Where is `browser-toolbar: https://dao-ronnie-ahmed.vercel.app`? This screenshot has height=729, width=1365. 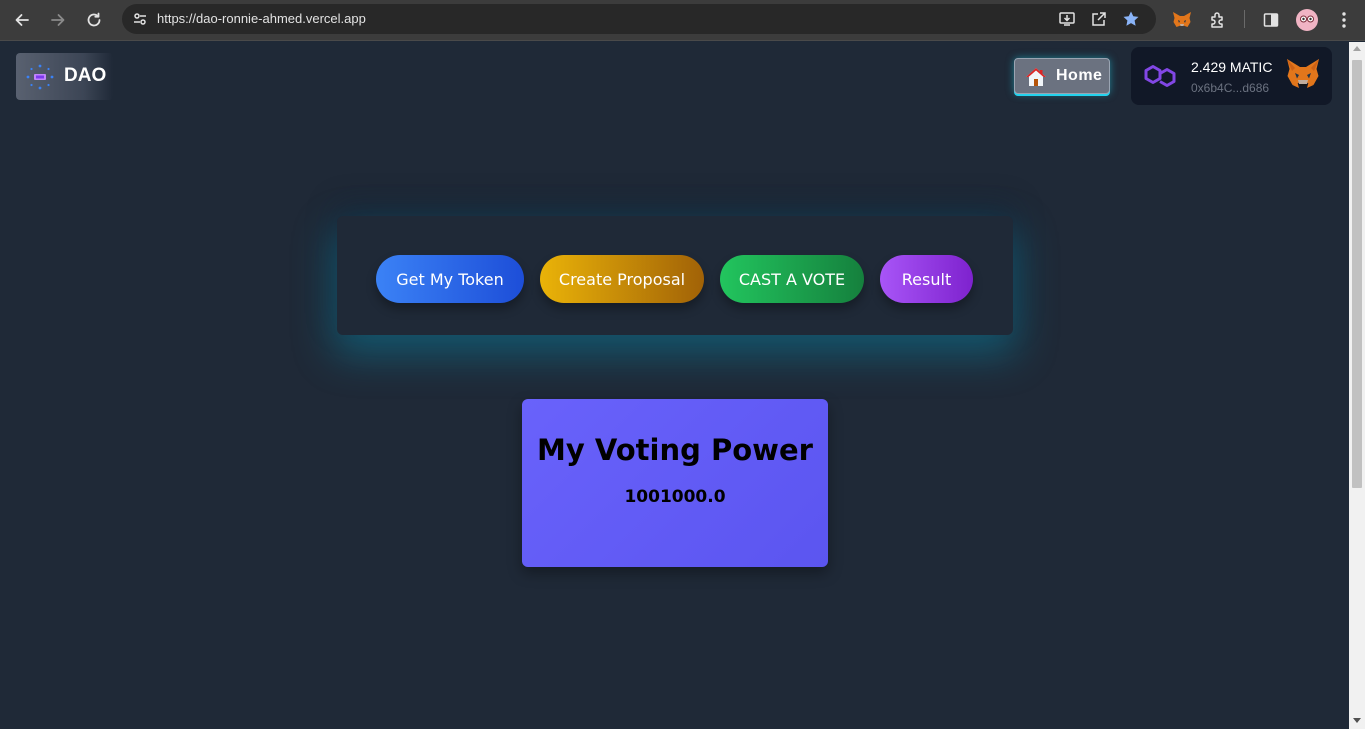 browser-toolbar: https://dao-ronnie-ahmed.vercel.app is located at coordinates (682, 20).